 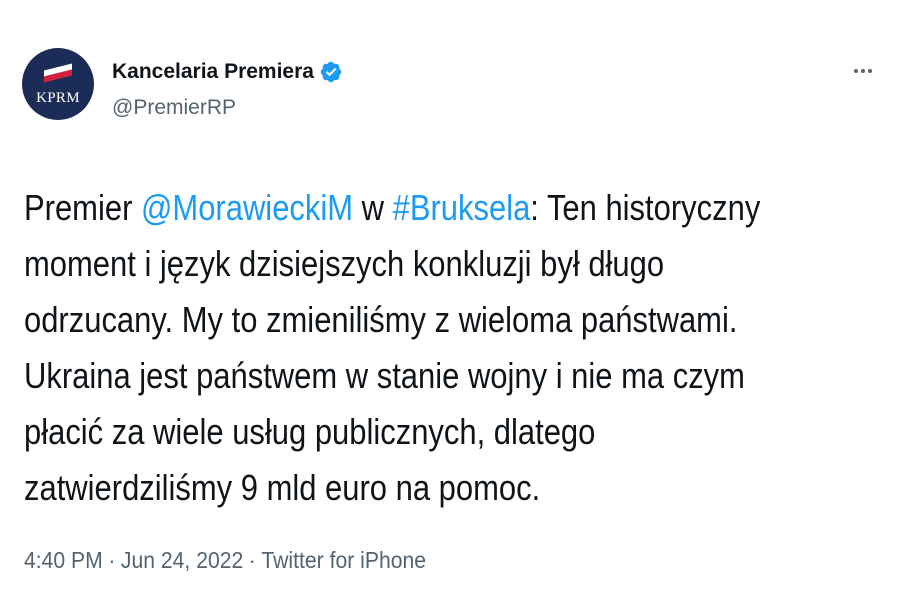 What do you see at coordinates (227, 90) in the screenshot?
I see `user-info: Kancelaria Premiera @PremierRP` at bounding box center [227, 90].